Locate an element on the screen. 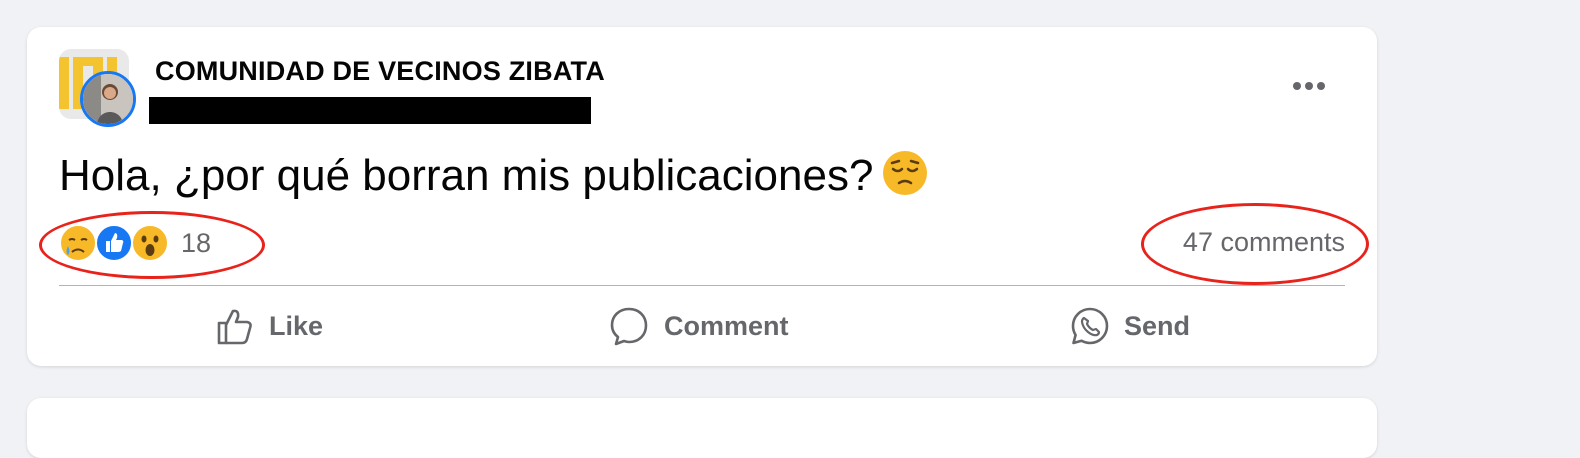 This screenshot has width=1580, height=458. ellipsis-icon is located at coordinates (1309, 86).